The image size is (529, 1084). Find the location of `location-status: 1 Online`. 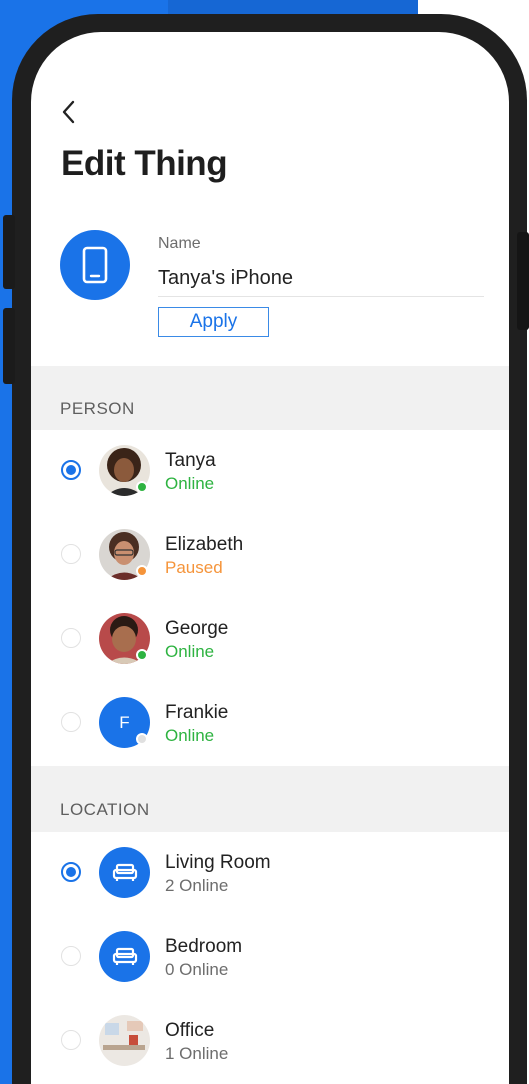

location-status: 1 Online is located at coordinates (197, 1053).